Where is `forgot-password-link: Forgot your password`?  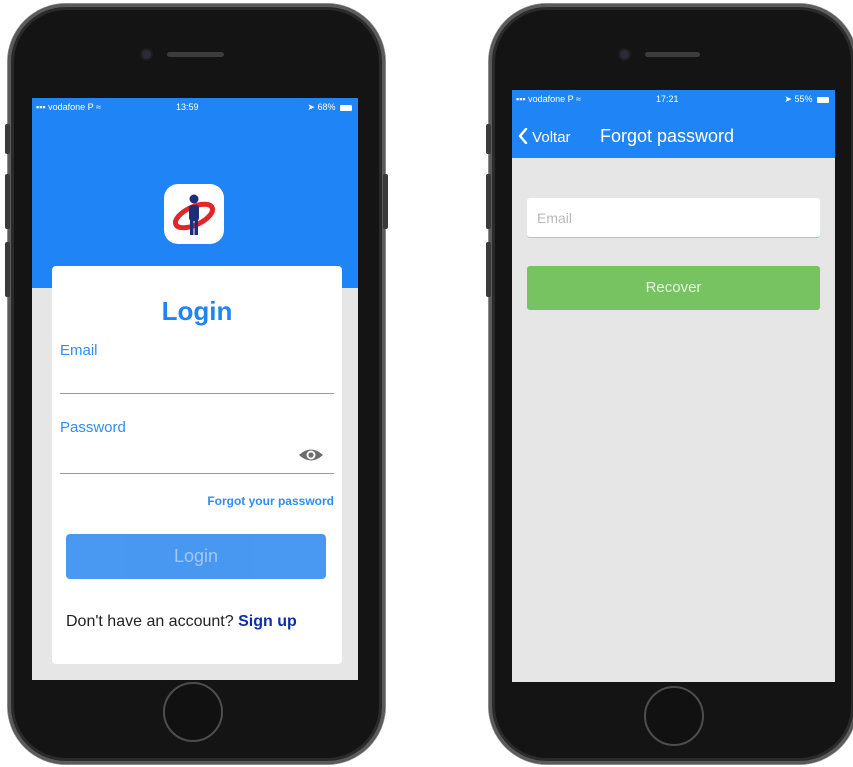 forgot-password-link: Forgot your password is located at coordinates (270, 501).